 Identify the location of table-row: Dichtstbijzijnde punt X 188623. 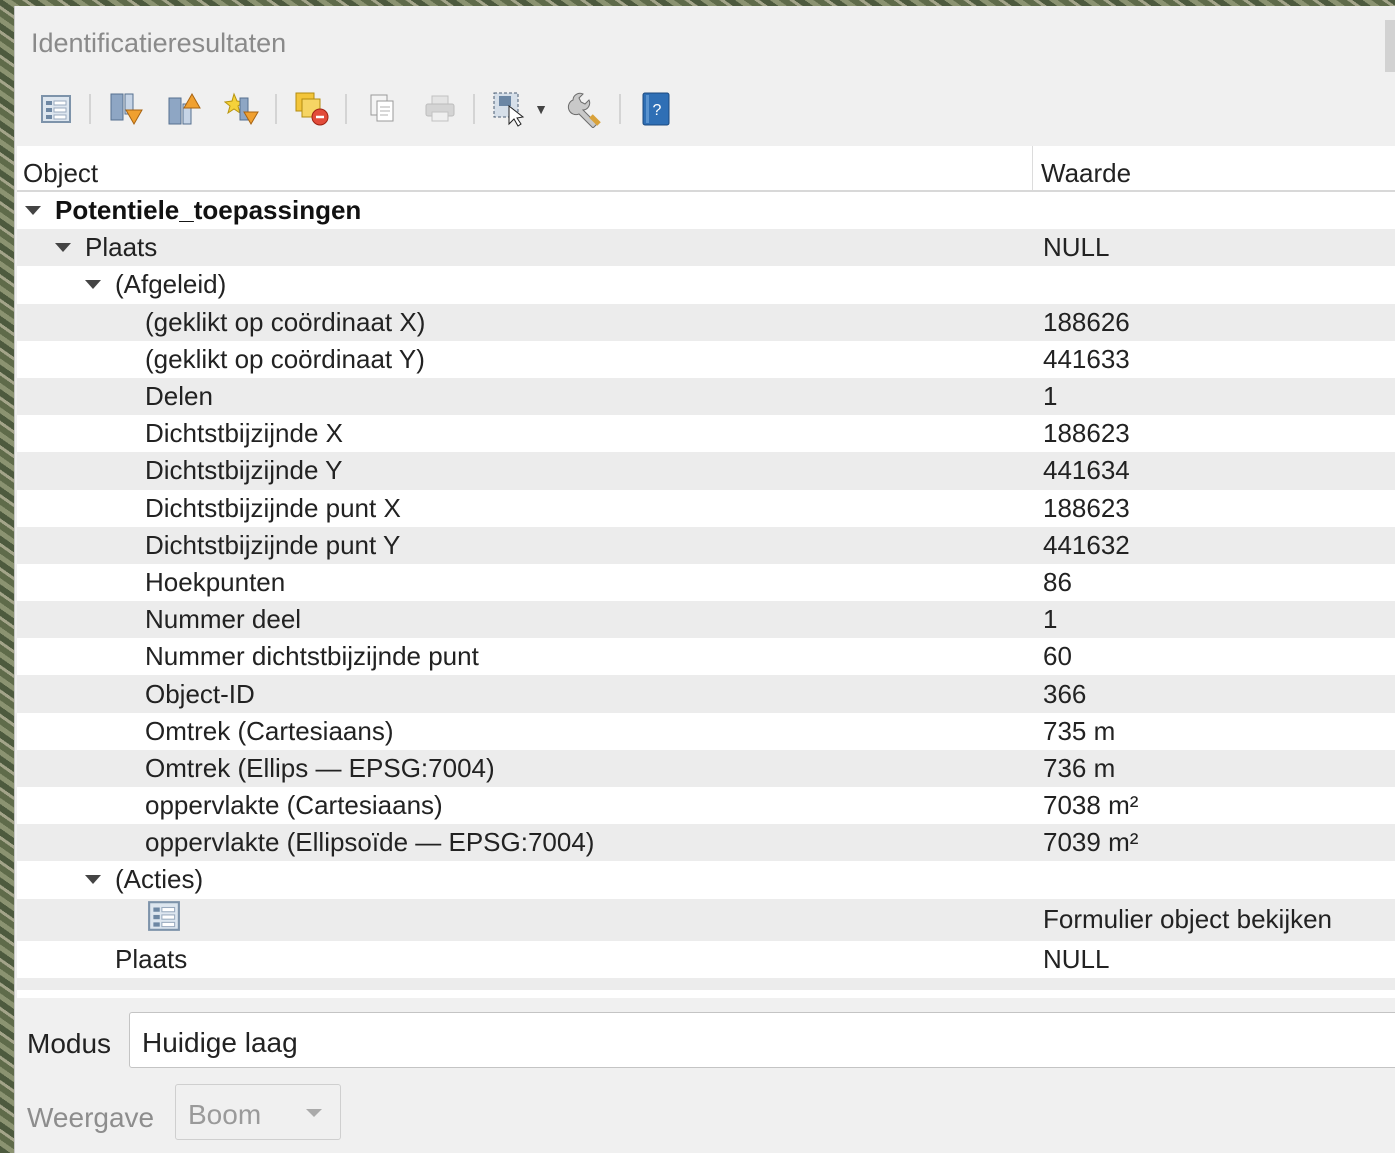
(706, 508).